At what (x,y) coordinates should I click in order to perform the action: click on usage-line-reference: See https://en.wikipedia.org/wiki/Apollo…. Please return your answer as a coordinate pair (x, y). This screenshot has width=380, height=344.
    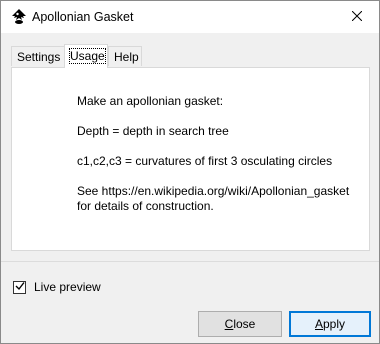
    Looking at the image, I should click on (213, 198).